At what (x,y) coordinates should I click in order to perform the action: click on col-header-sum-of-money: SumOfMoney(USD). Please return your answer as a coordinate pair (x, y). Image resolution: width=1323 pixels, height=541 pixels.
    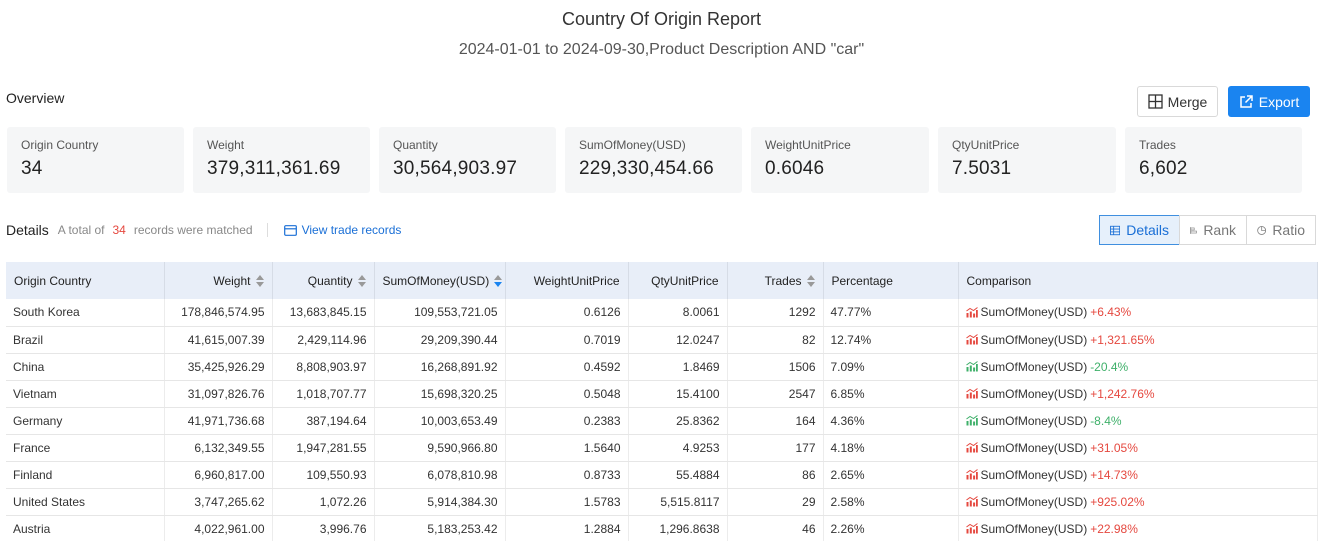
    Looking at the image, I should click on (440, 280).